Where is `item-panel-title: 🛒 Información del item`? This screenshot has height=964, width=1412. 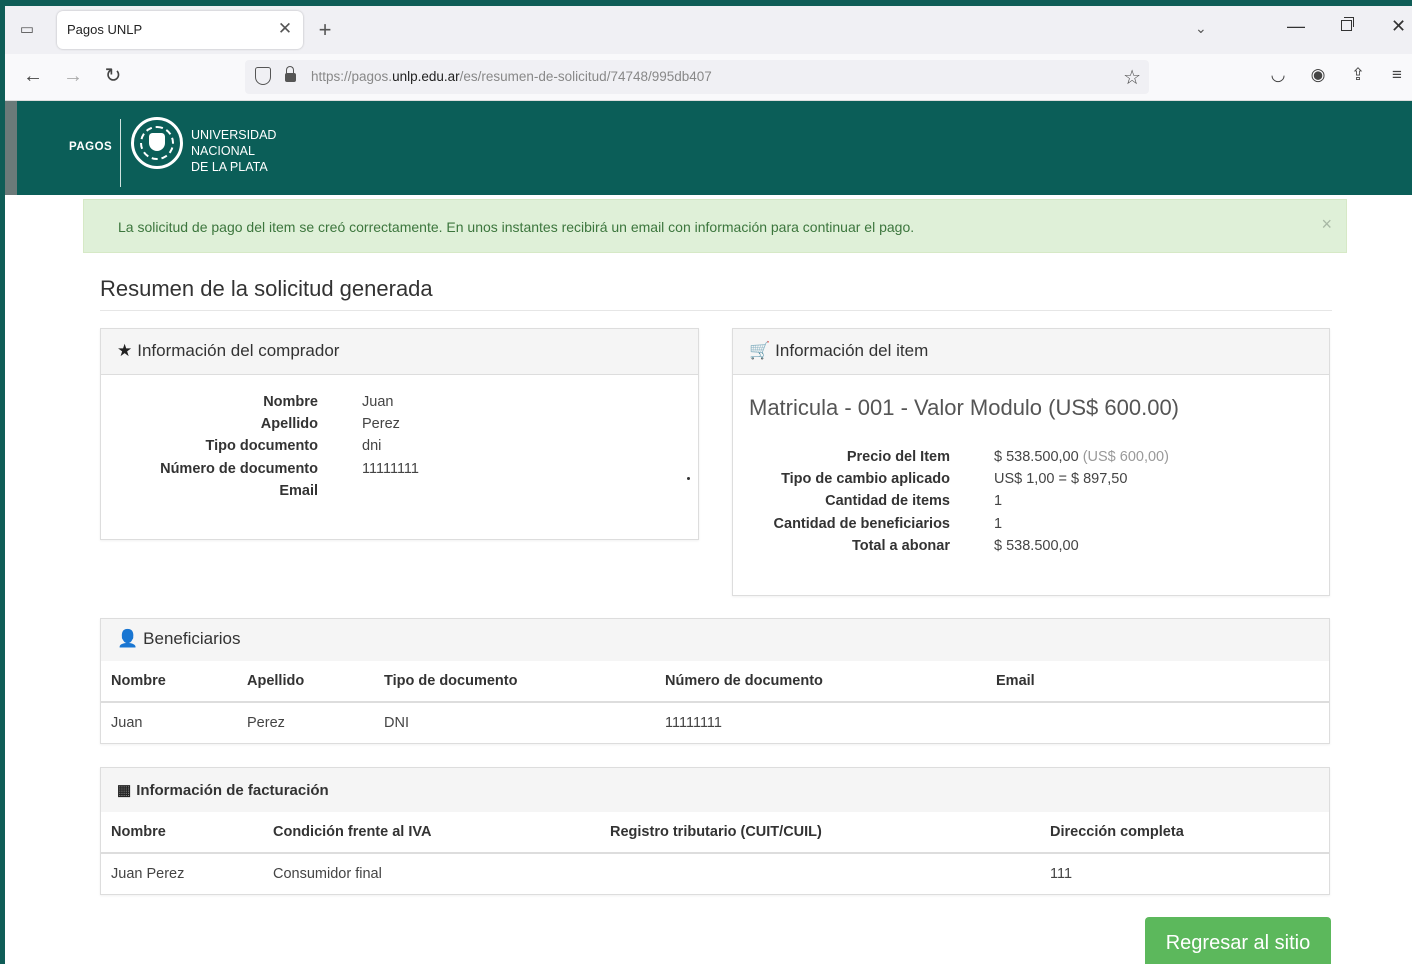
item-panel-title: 🛒 Información del item is located at coordinates (838, 351).